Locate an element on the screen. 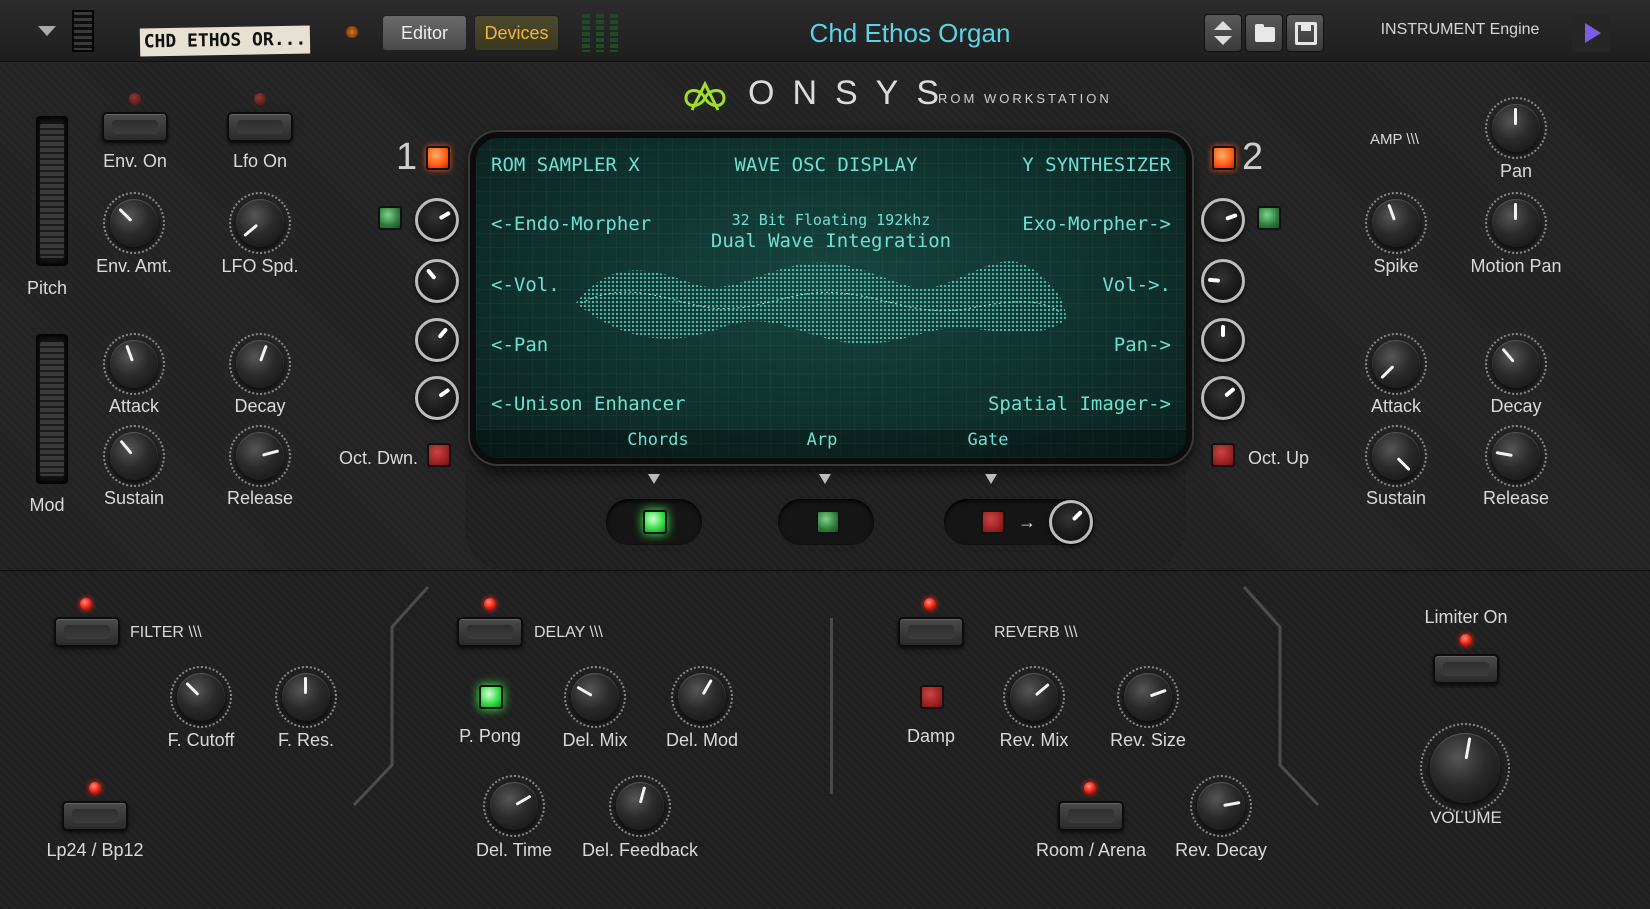 The width and height of the screenshot is (1650, 909). slot-1-enable is located at coordinates (390, 218).